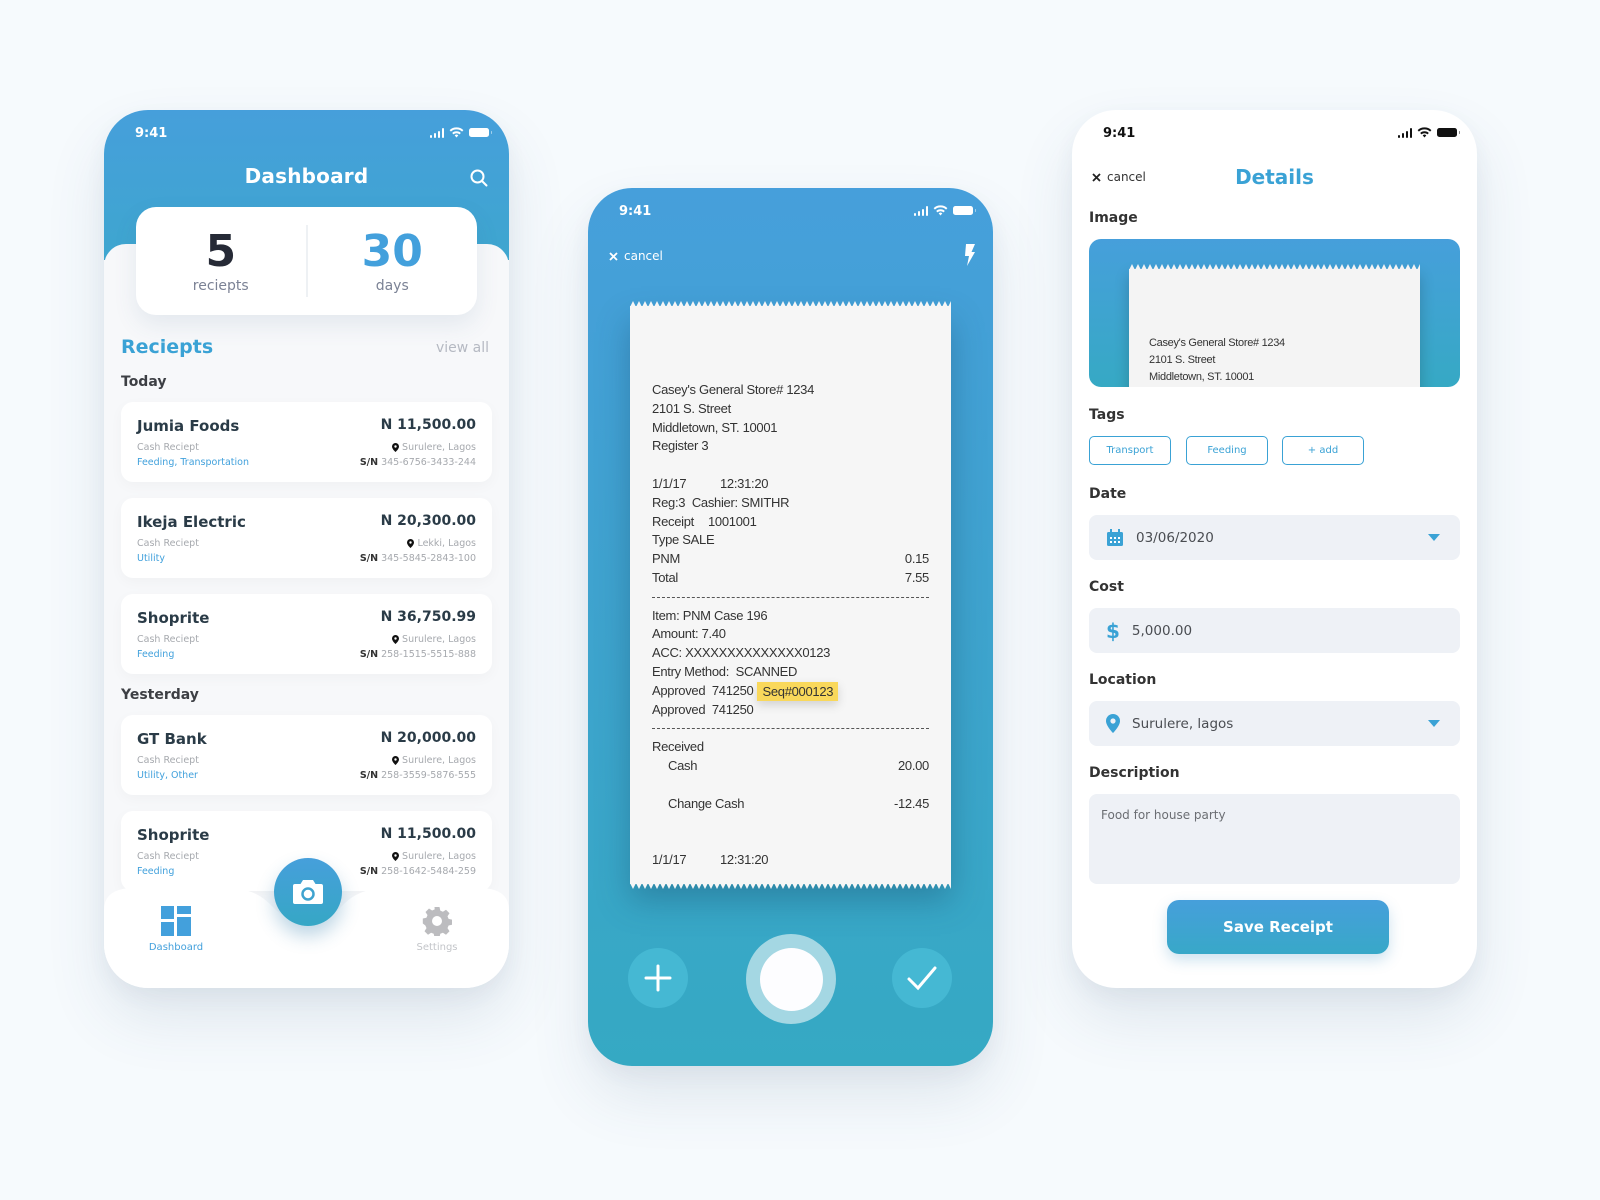 This screenshot has height=1200, width=1600. Describe the element at coordinates (970, 255) in the screenshot. I see `flash-icon` at that location.